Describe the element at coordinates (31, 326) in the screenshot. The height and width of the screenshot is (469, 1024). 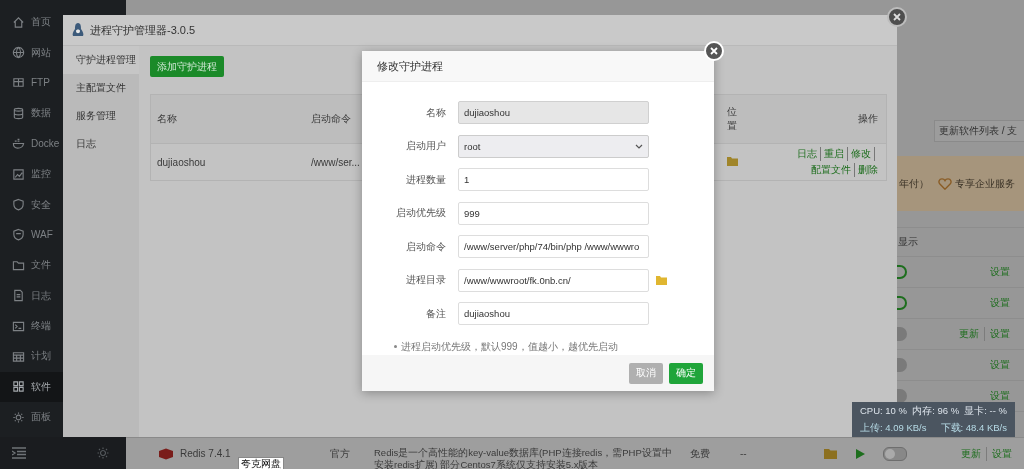
I see `sidebar-item: 终端` at that location.